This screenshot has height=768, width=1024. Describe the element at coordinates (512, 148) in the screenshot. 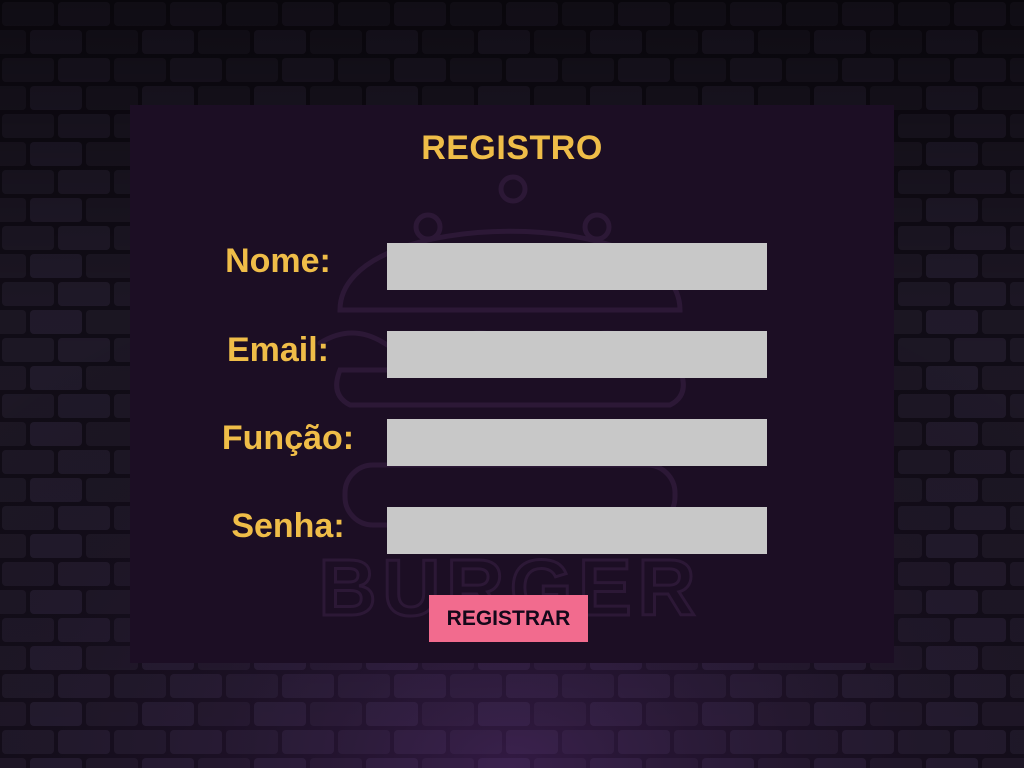

I see `page-title: REGISTRO` at that location.